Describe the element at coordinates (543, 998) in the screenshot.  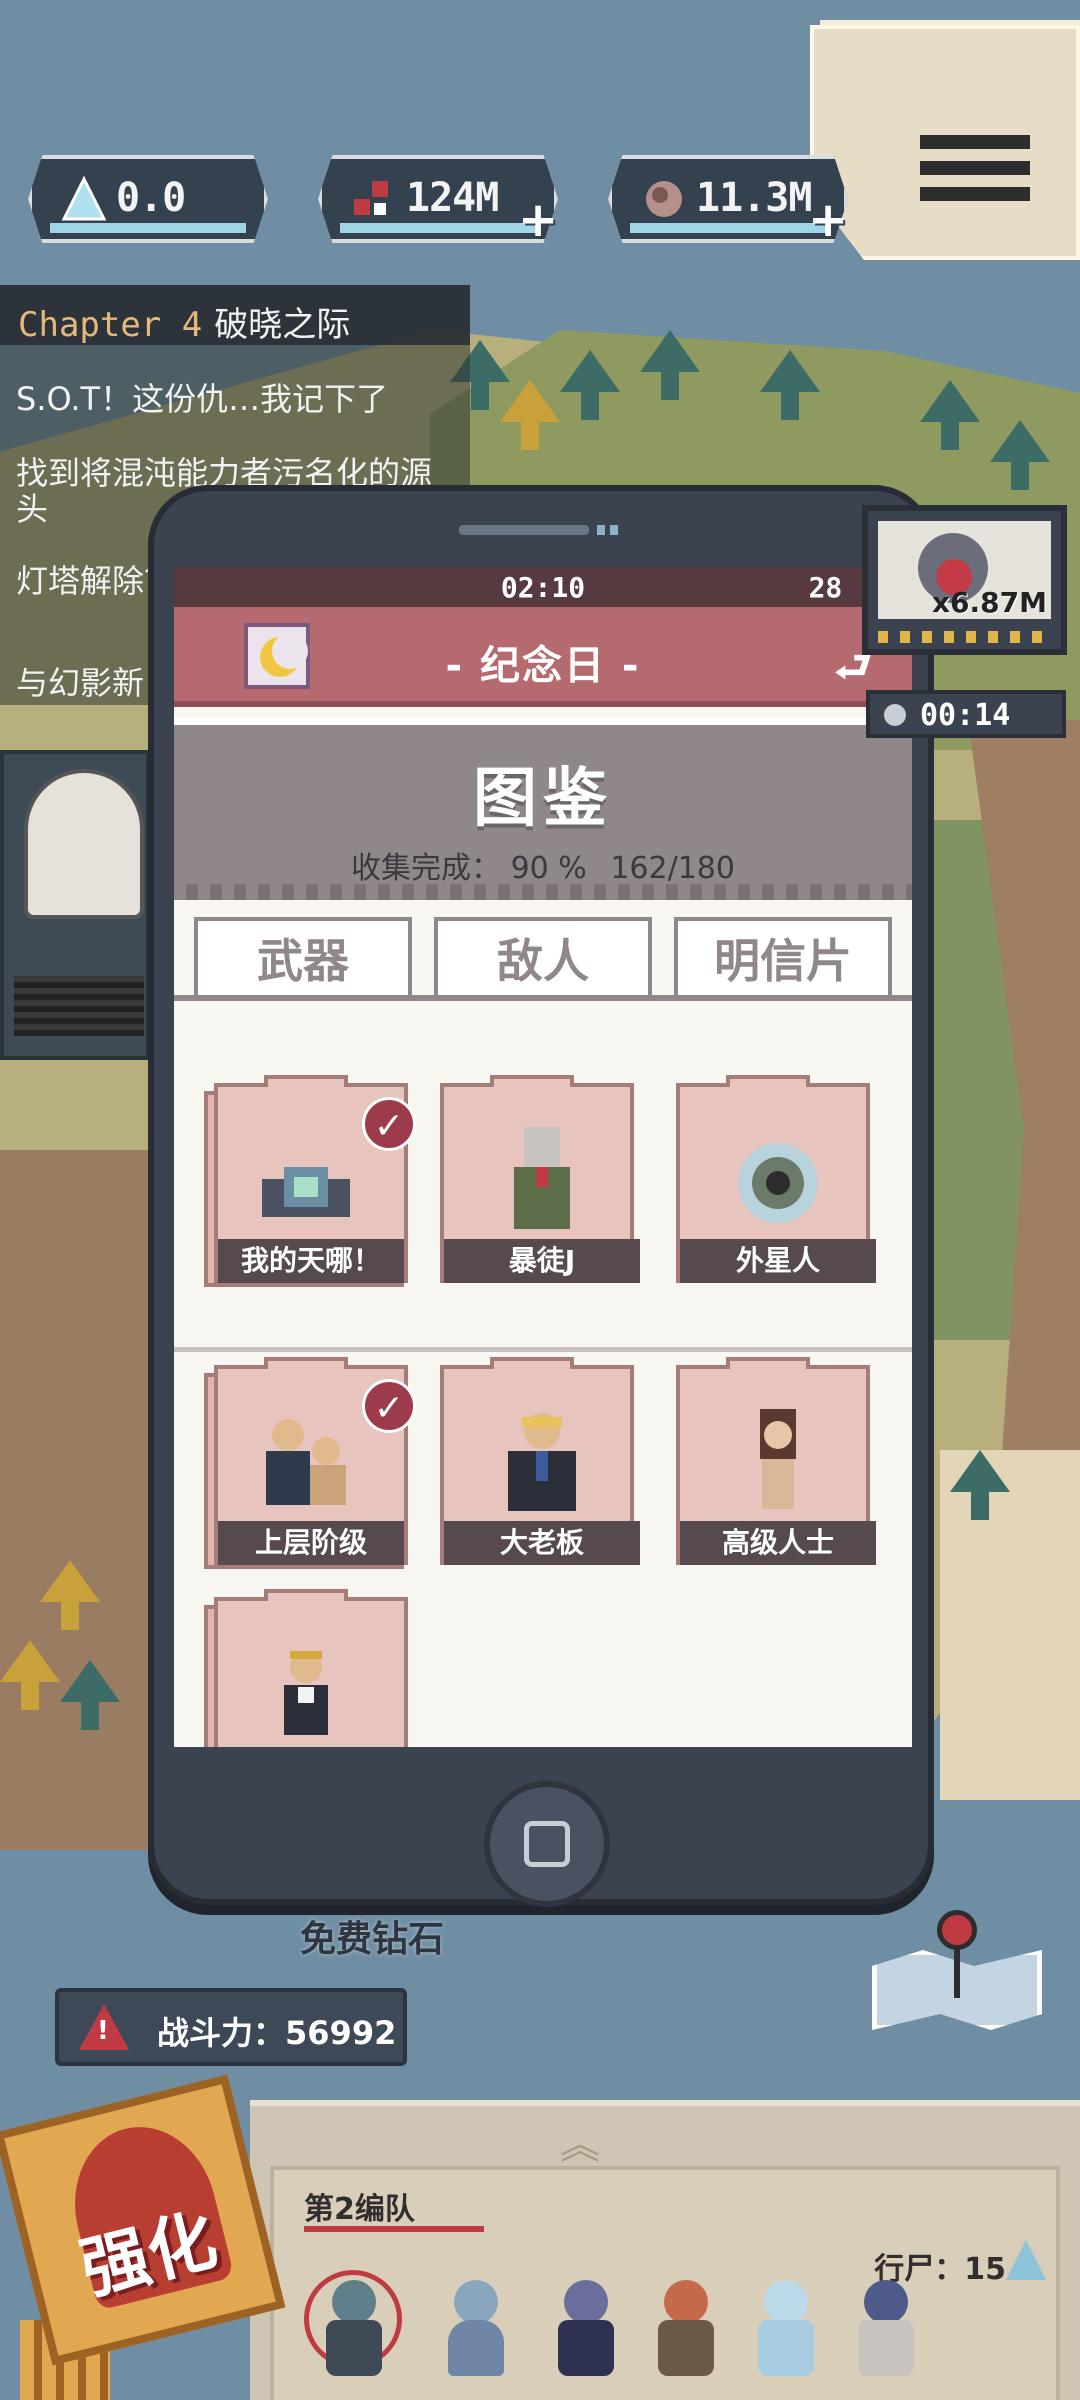
I see `tab-underline` at that location.